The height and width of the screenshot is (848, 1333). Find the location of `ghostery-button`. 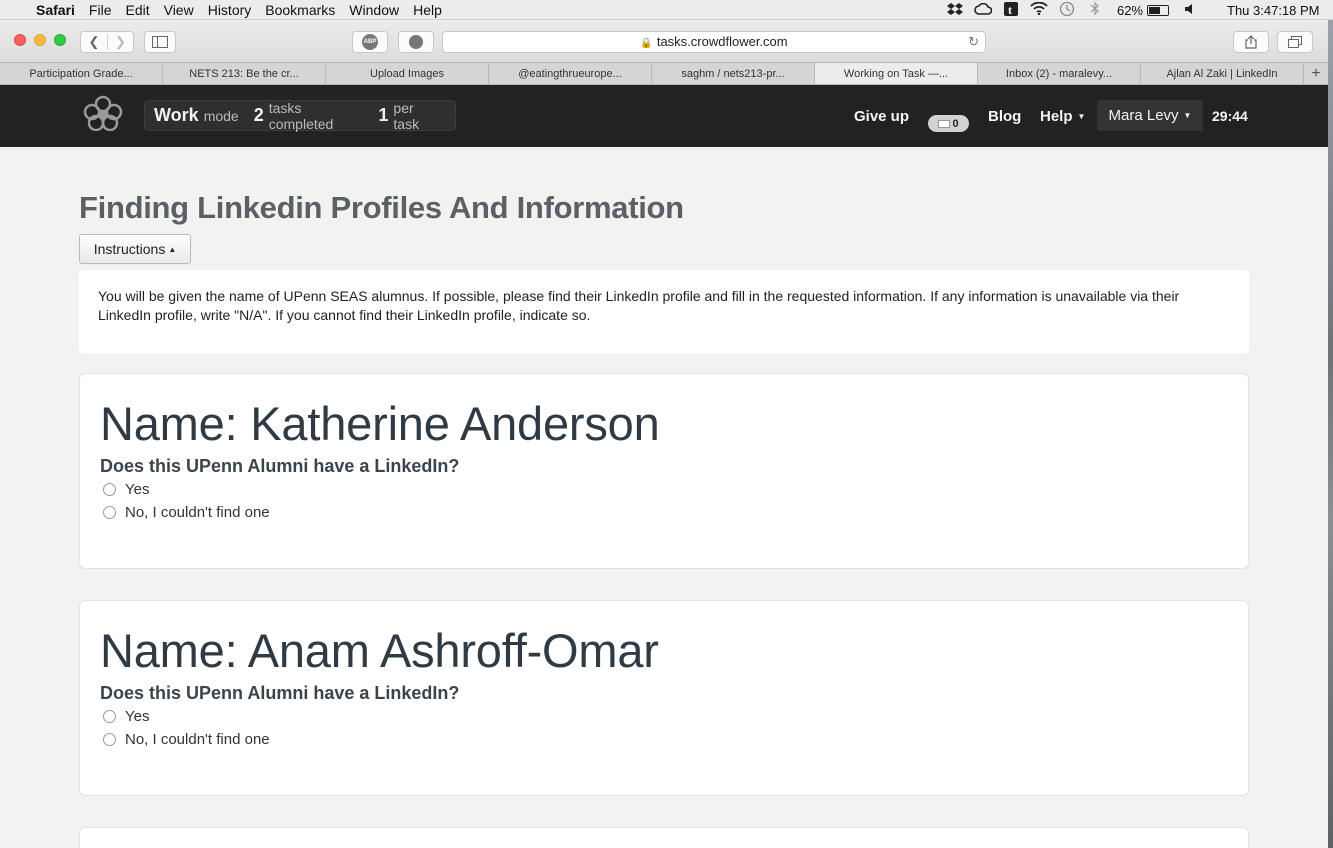

ghostery-button is located at coordinates (416, 42).